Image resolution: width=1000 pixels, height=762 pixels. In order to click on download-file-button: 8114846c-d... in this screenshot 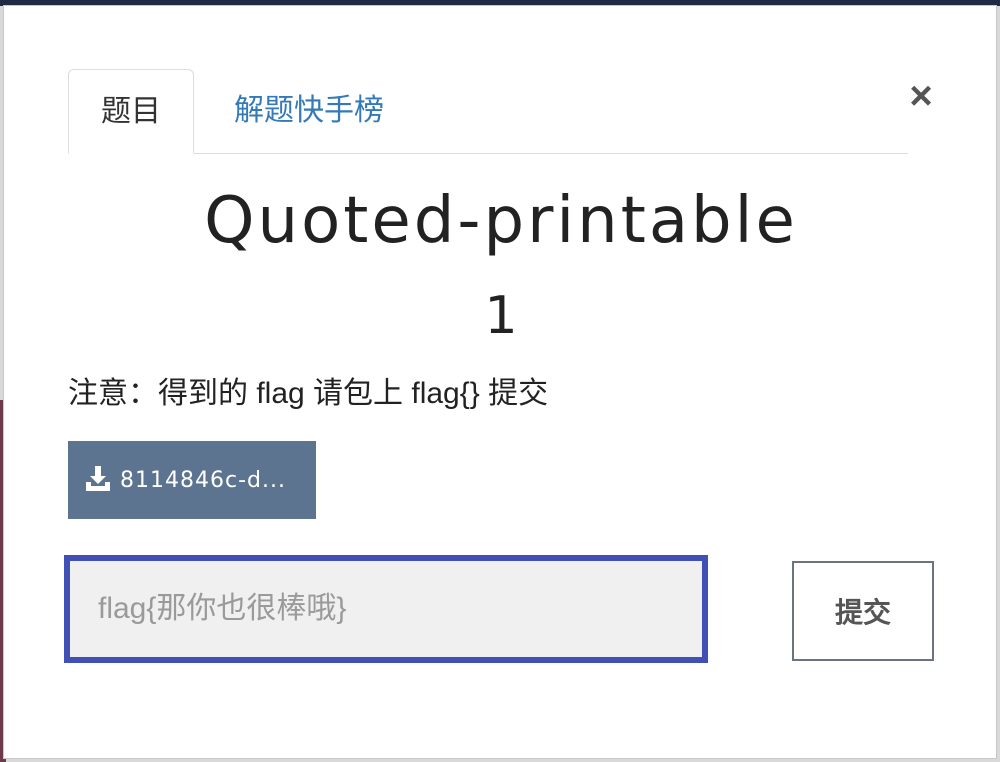, I will do `click(192, 480)`.